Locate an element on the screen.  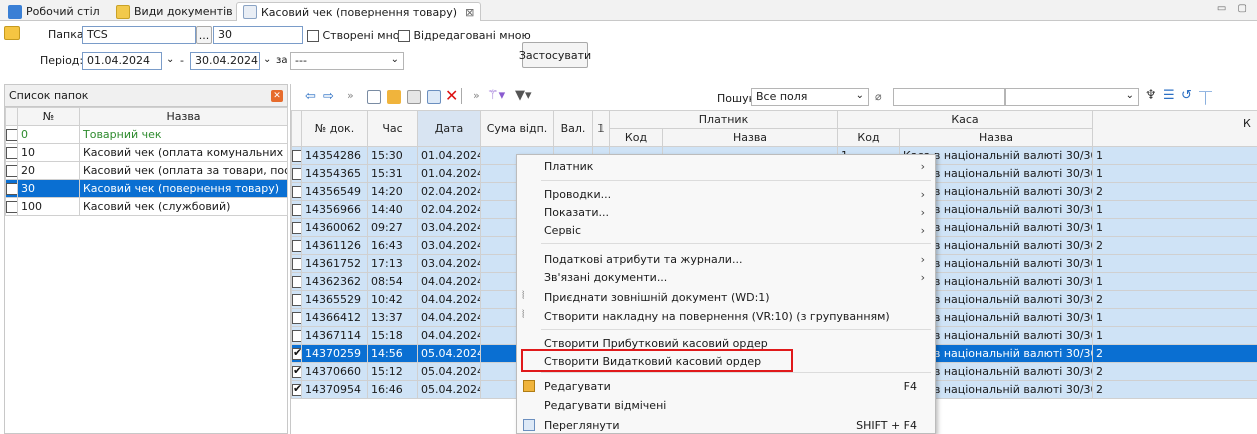
cell-num: 14367114 is located at coordinates (334, 335).